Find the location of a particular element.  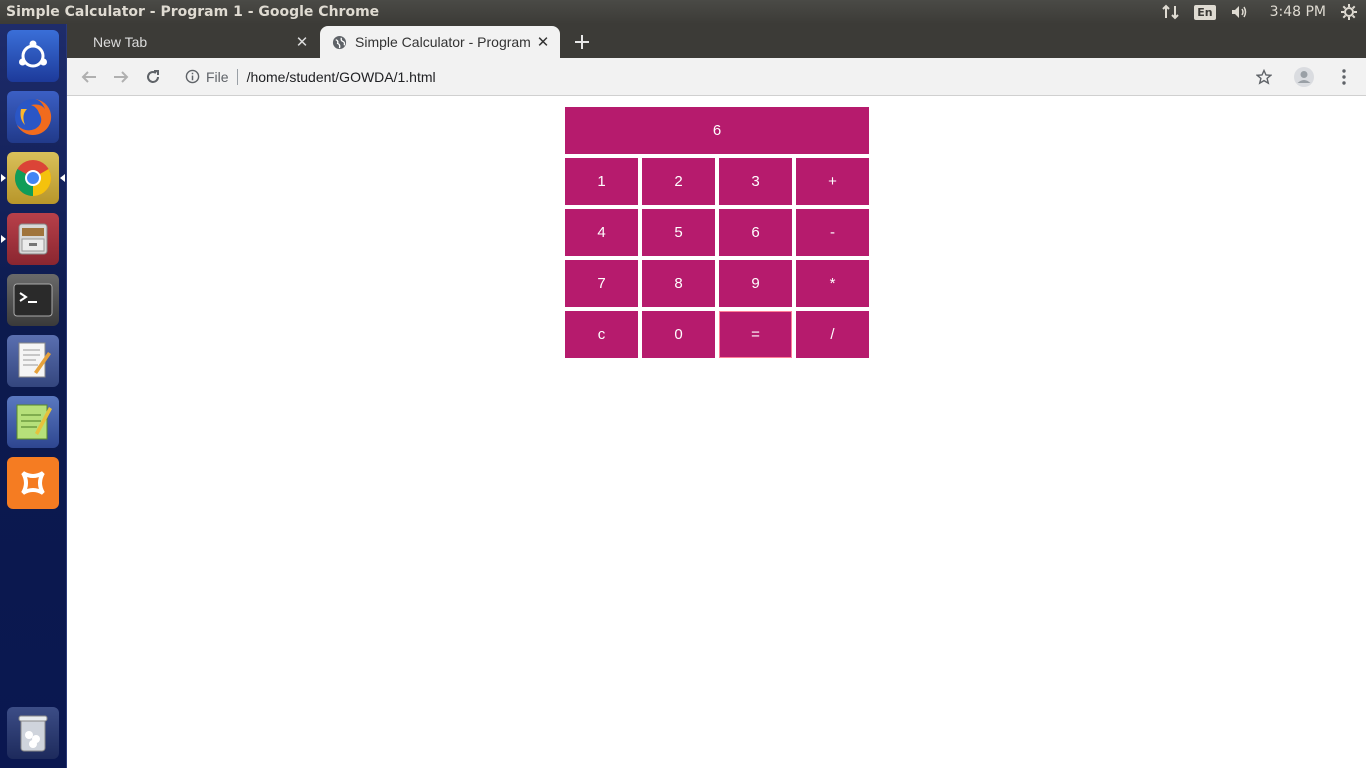

system-tray: En 3:48 PM is located at coordinates (1264, 12).